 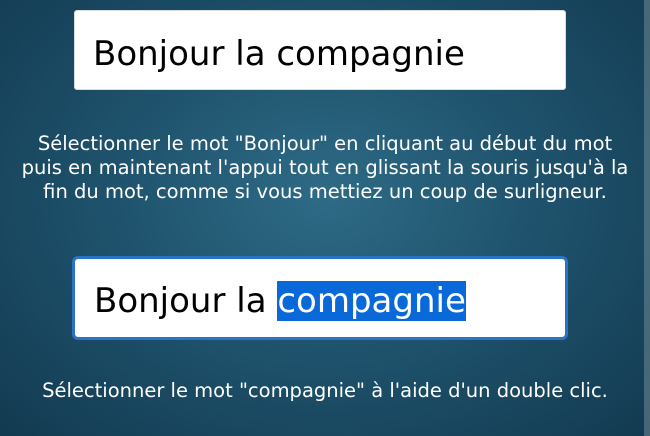 I want to click on practice-text-field-2-unselected-text: Bonjour la, so click(x=186, y=301).